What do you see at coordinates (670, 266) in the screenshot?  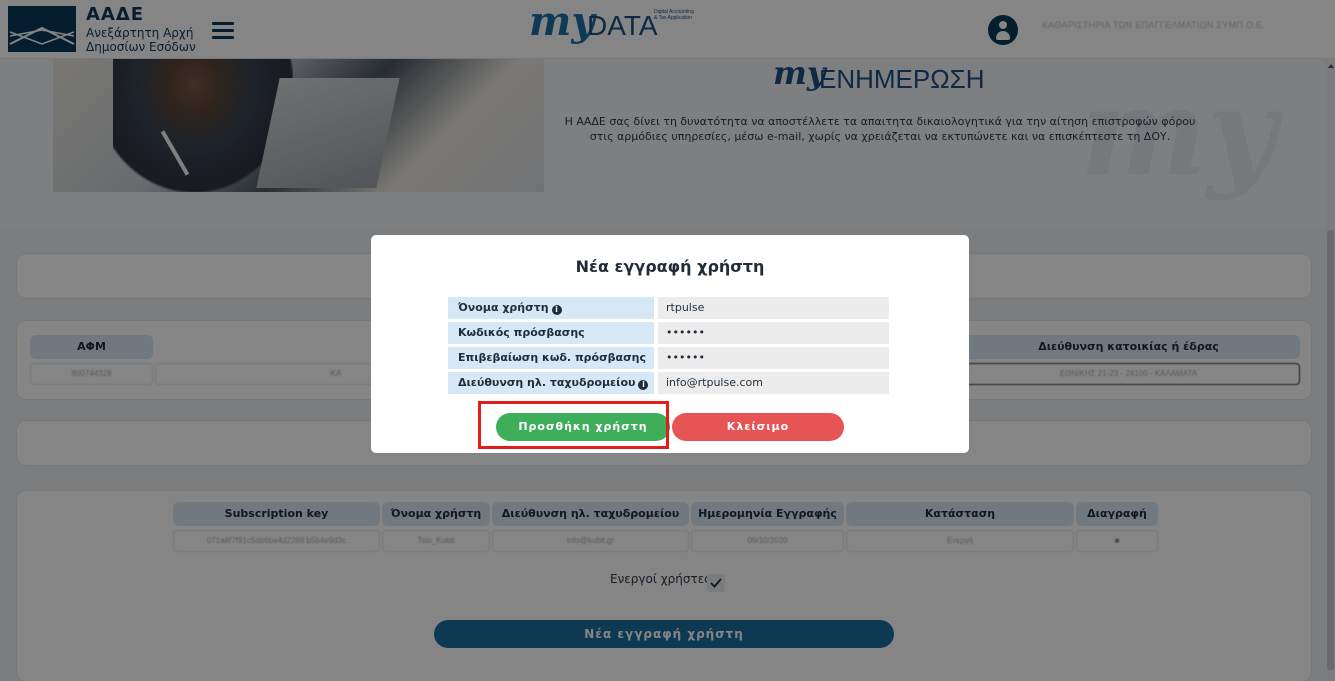 I see `dialog-title: Νέα εγγραφή χρήστη` at bounding box center [670, 266].